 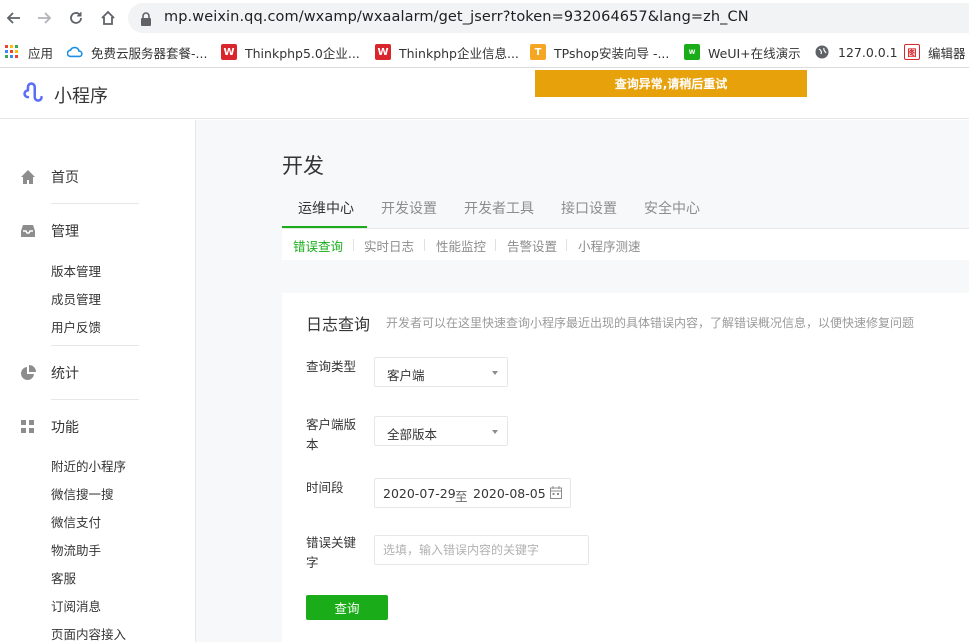 What do you see at coordinates (76, 549) in the screenshot?
I see `sidebar-item-logistics: 物流助手` at bounding box center [76, 549].